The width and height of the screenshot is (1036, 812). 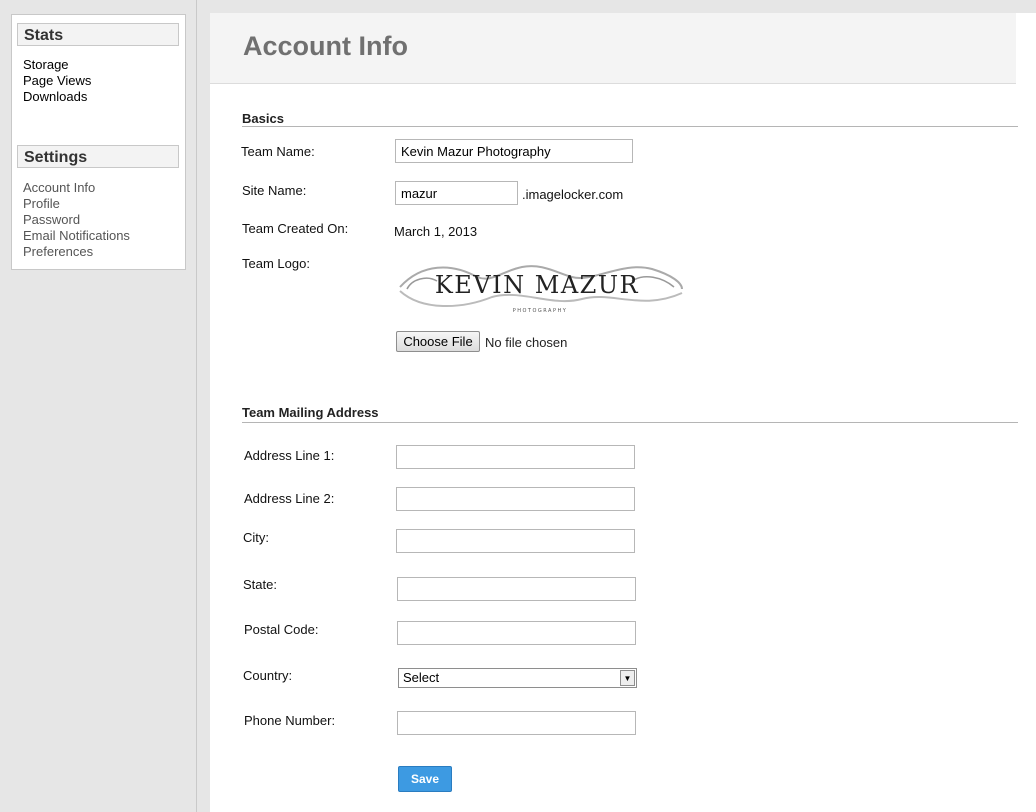 I want to click on address-line2-input, so click(x=515, y=499).